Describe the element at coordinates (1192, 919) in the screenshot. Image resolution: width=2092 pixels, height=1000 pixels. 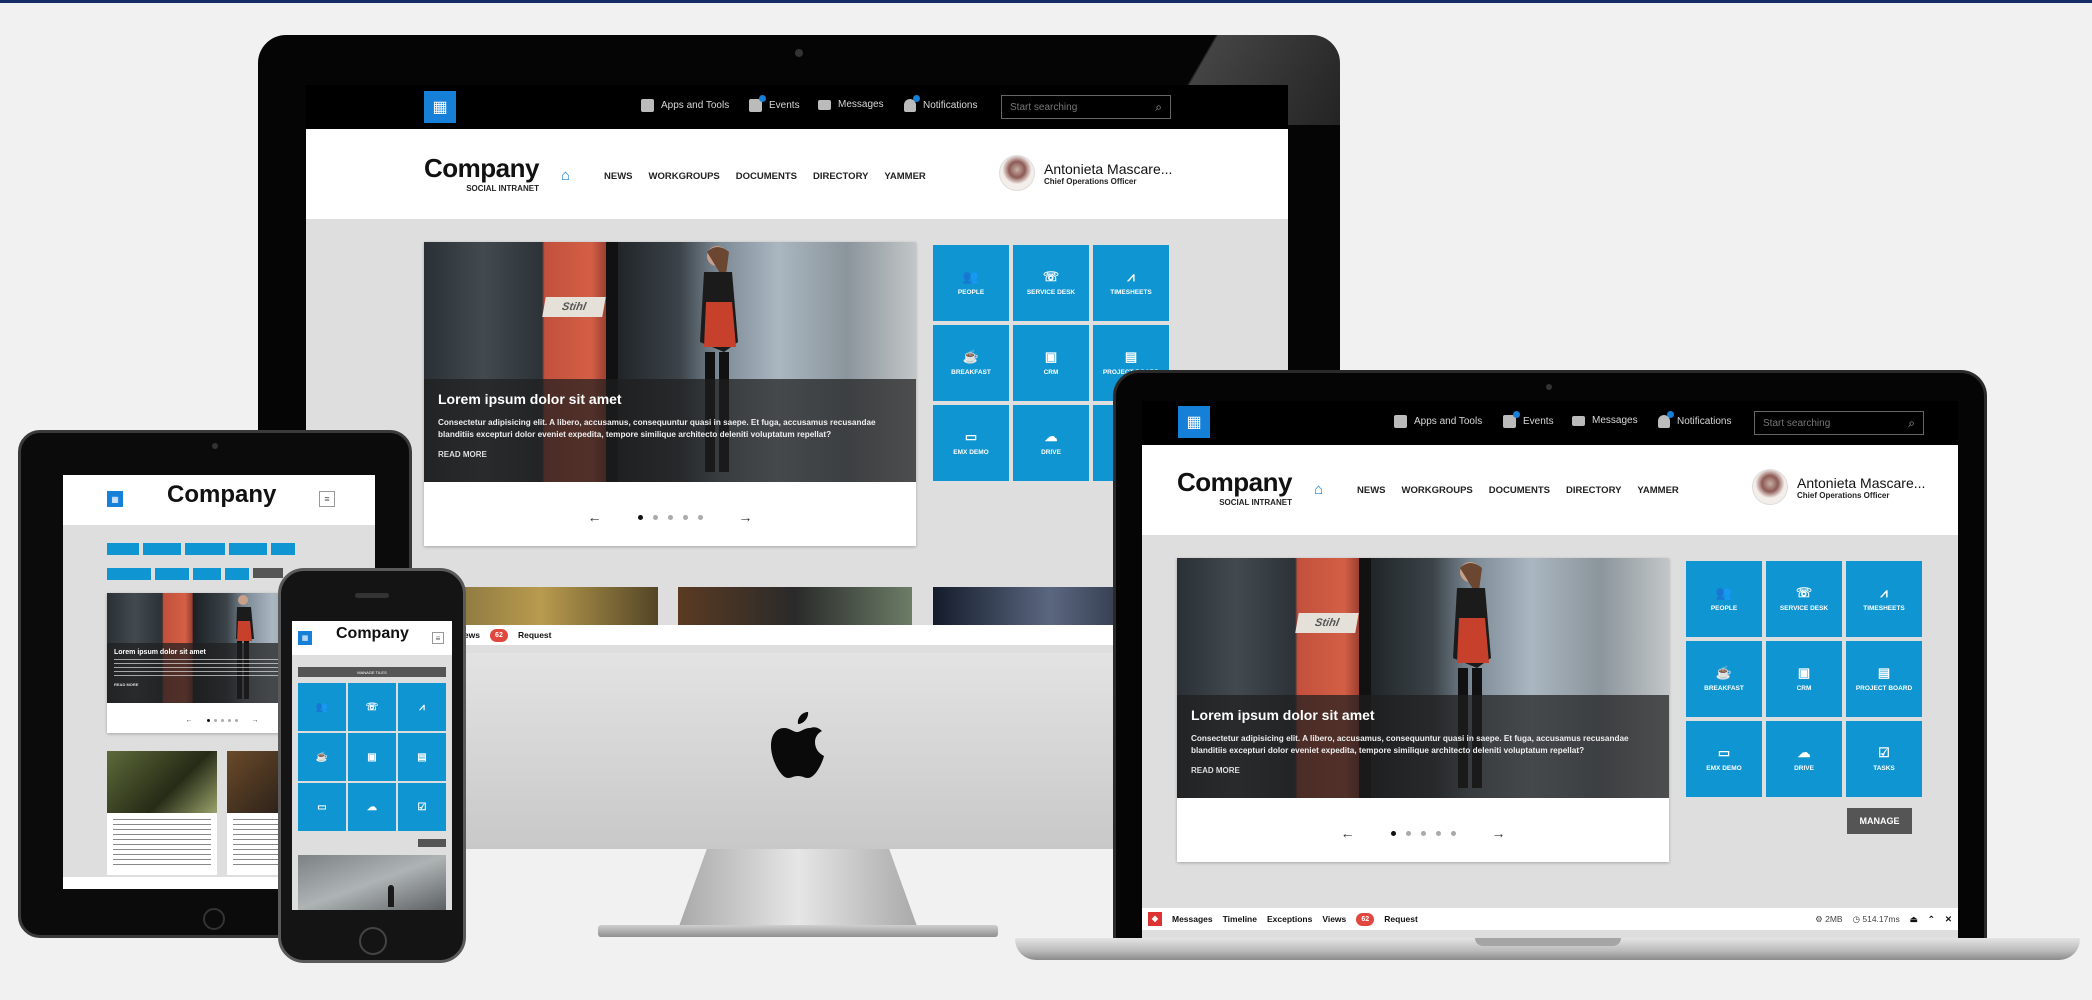
I see `debug-messages-tab: Messages` at that location.